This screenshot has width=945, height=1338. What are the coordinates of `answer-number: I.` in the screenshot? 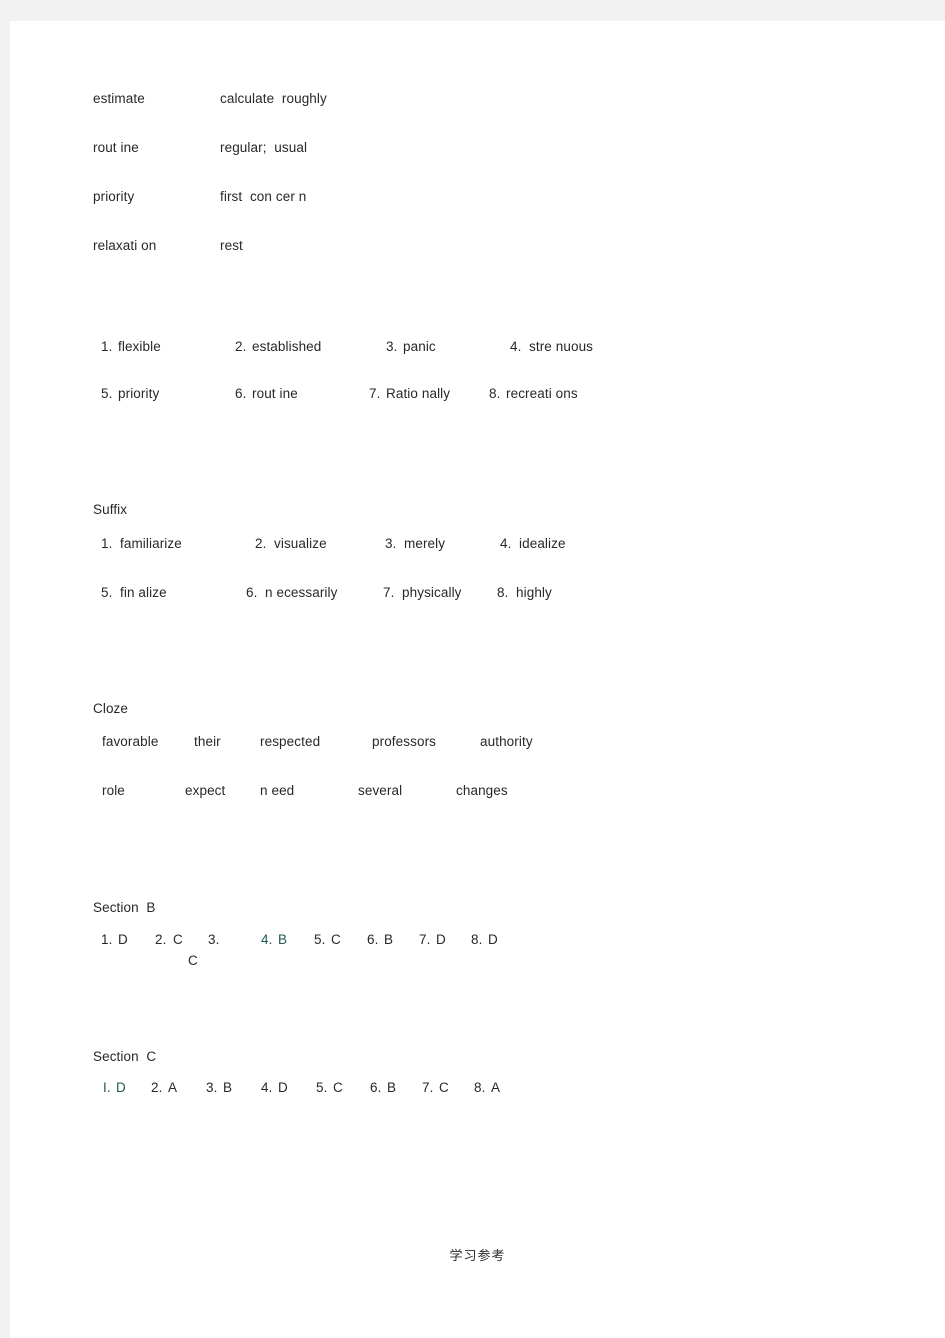 It's located at (107, 1087).